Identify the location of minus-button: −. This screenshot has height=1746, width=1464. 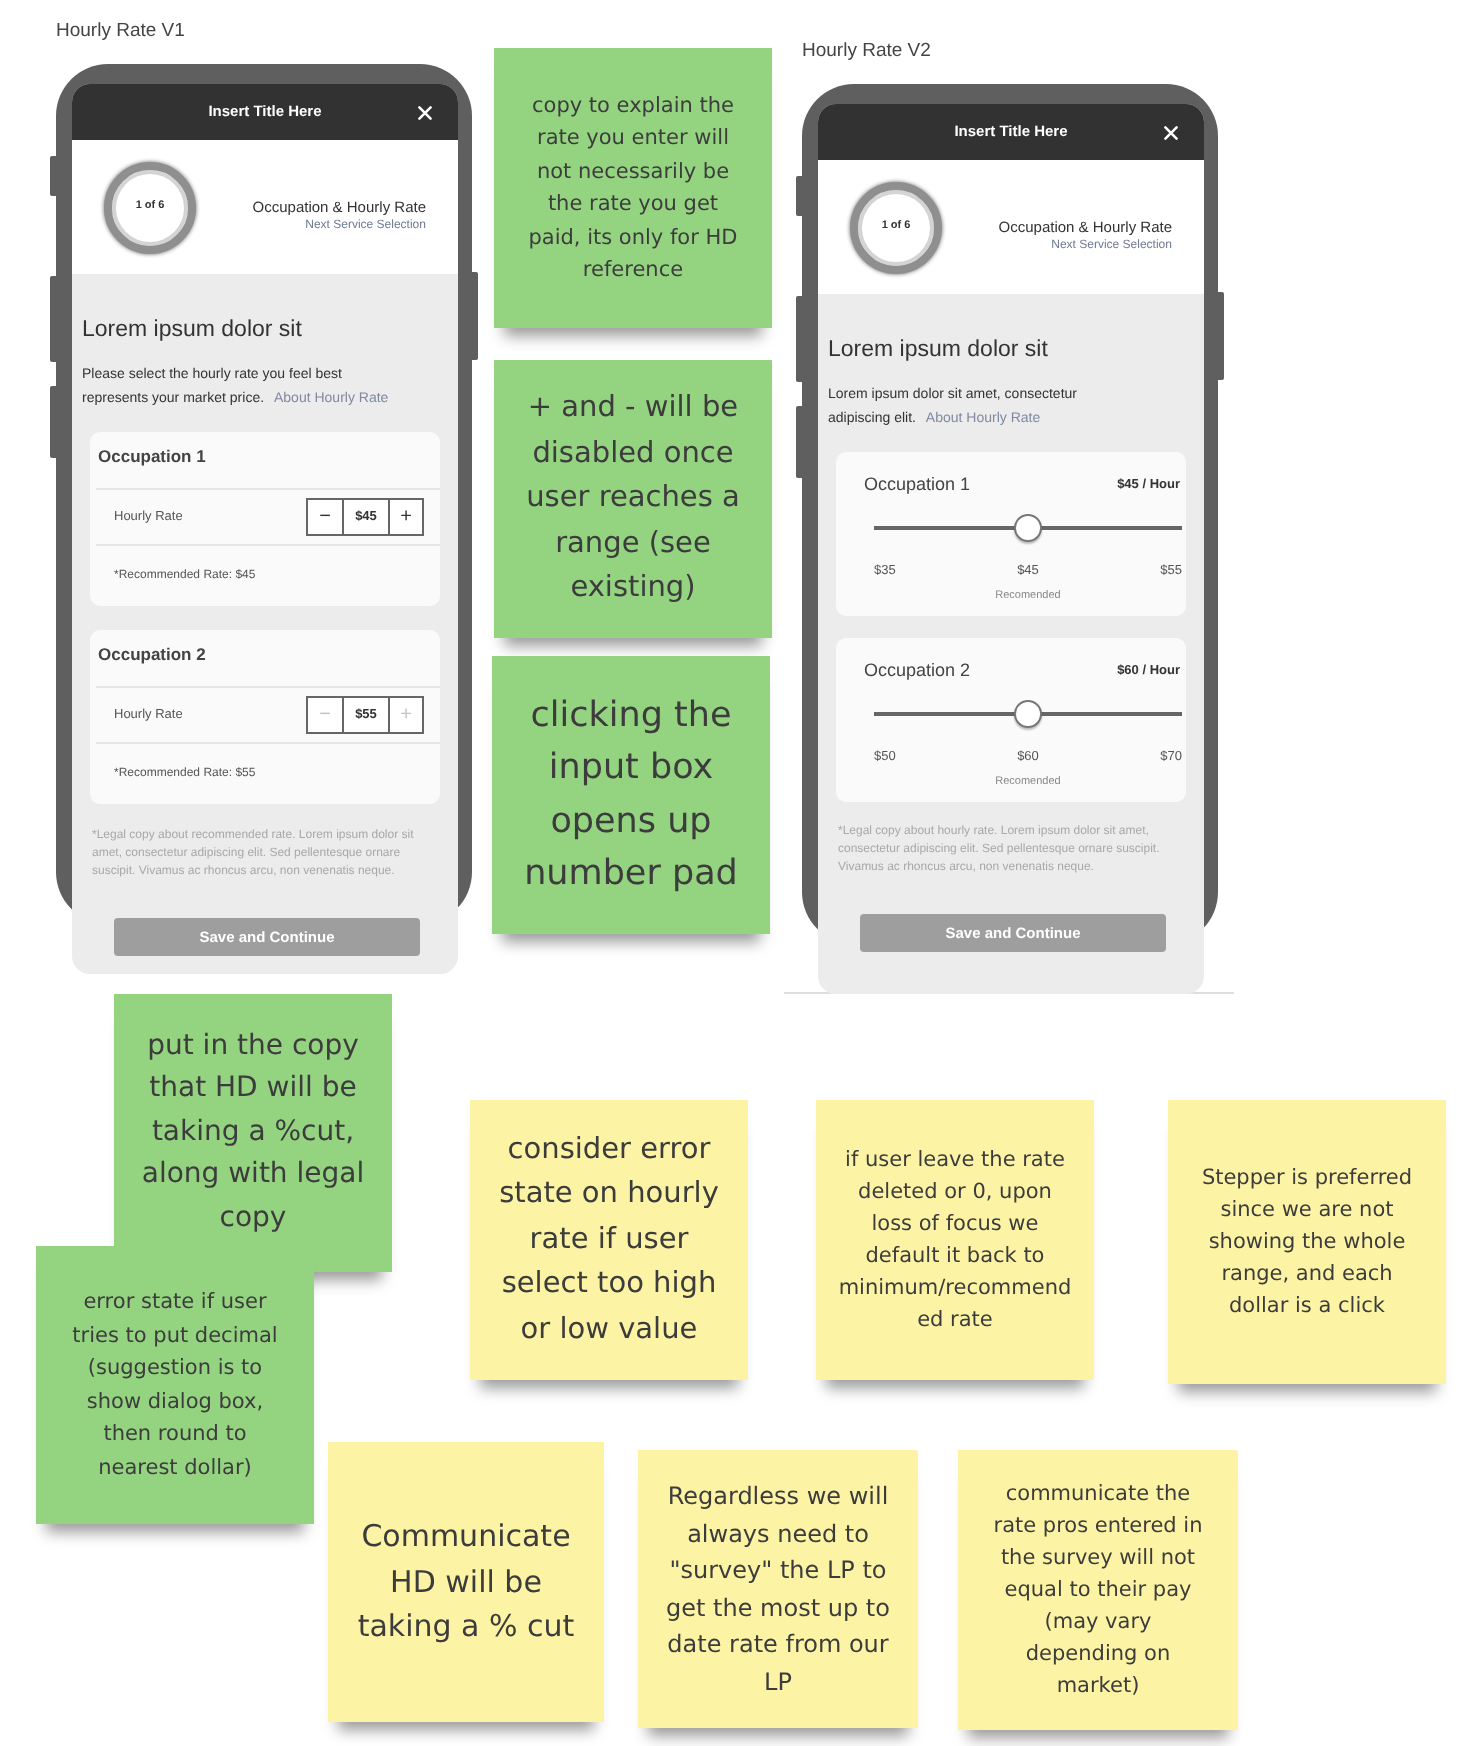
(325, 517).